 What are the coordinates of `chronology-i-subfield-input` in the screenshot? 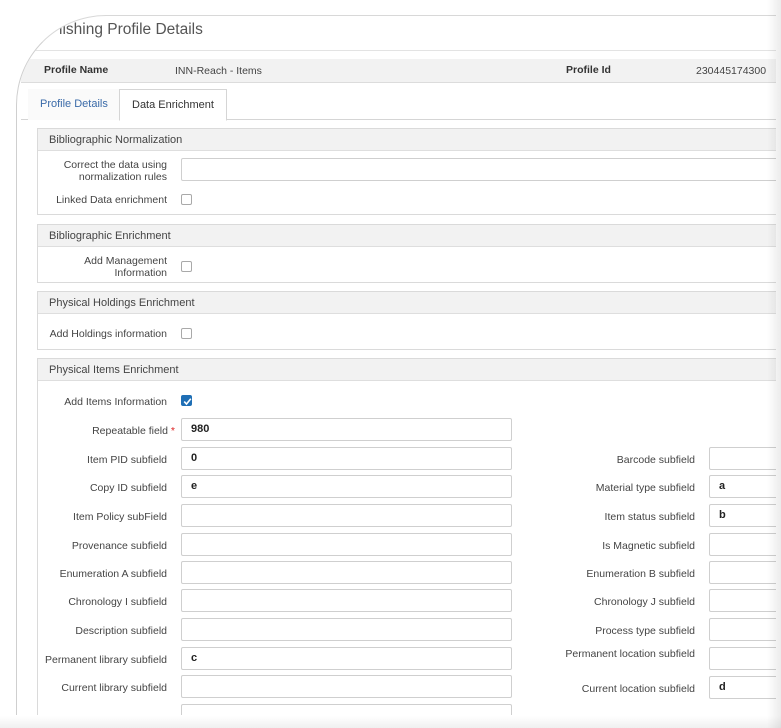 It's located at (346, 600).